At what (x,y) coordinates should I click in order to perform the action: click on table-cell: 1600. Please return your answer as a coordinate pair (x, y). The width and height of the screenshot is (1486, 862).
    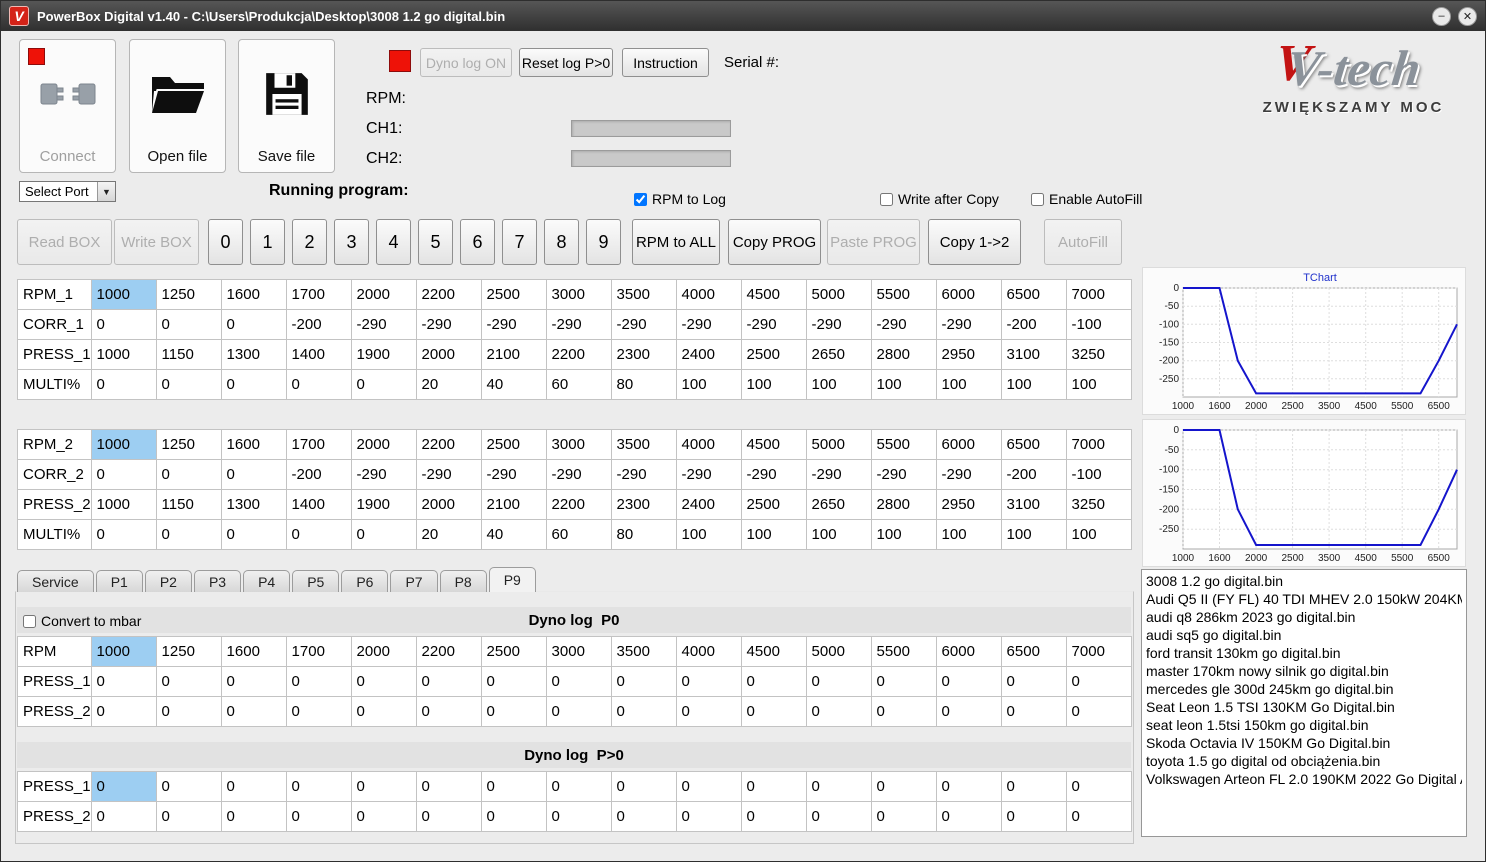
    Looking at the image, I should click on (253, 444).